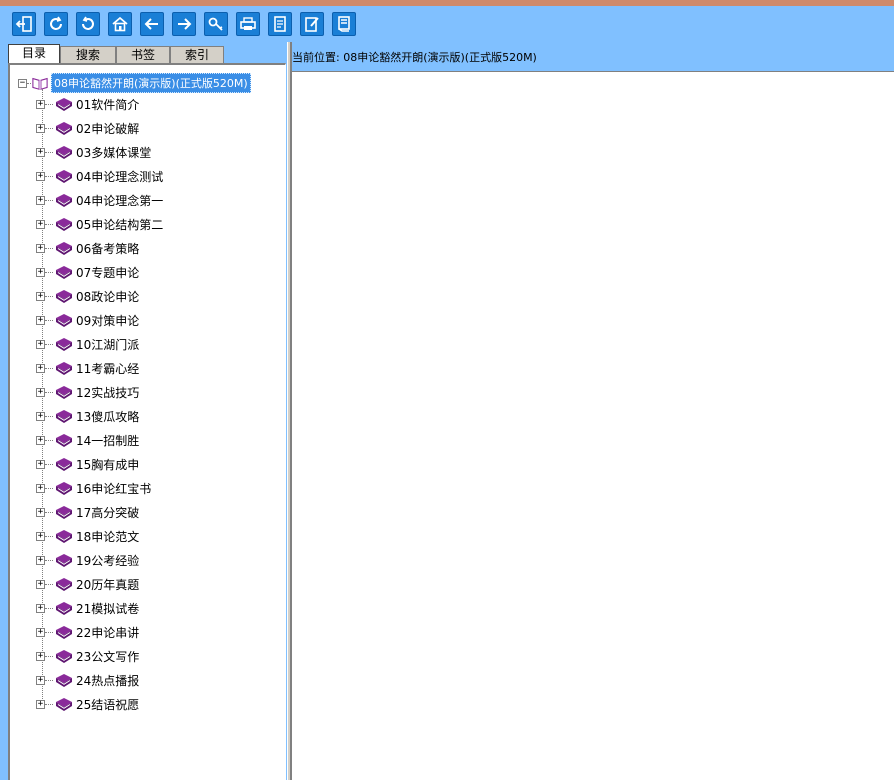  I want to click on tree-item: +01软件简介, so click(87, 104).